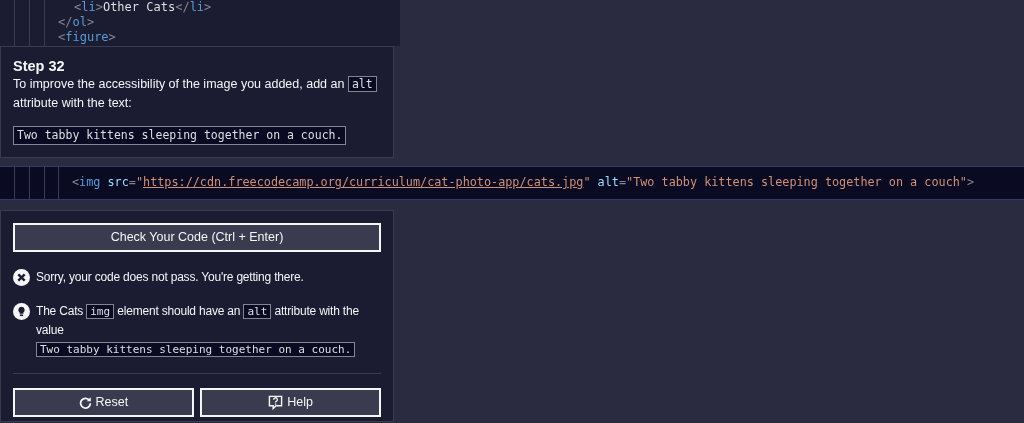 The width and height of the screenshot is (1024, 423). Describe the element at coordinates (79, 22) in the screenshot. I see `code-tag: ol` at that location.